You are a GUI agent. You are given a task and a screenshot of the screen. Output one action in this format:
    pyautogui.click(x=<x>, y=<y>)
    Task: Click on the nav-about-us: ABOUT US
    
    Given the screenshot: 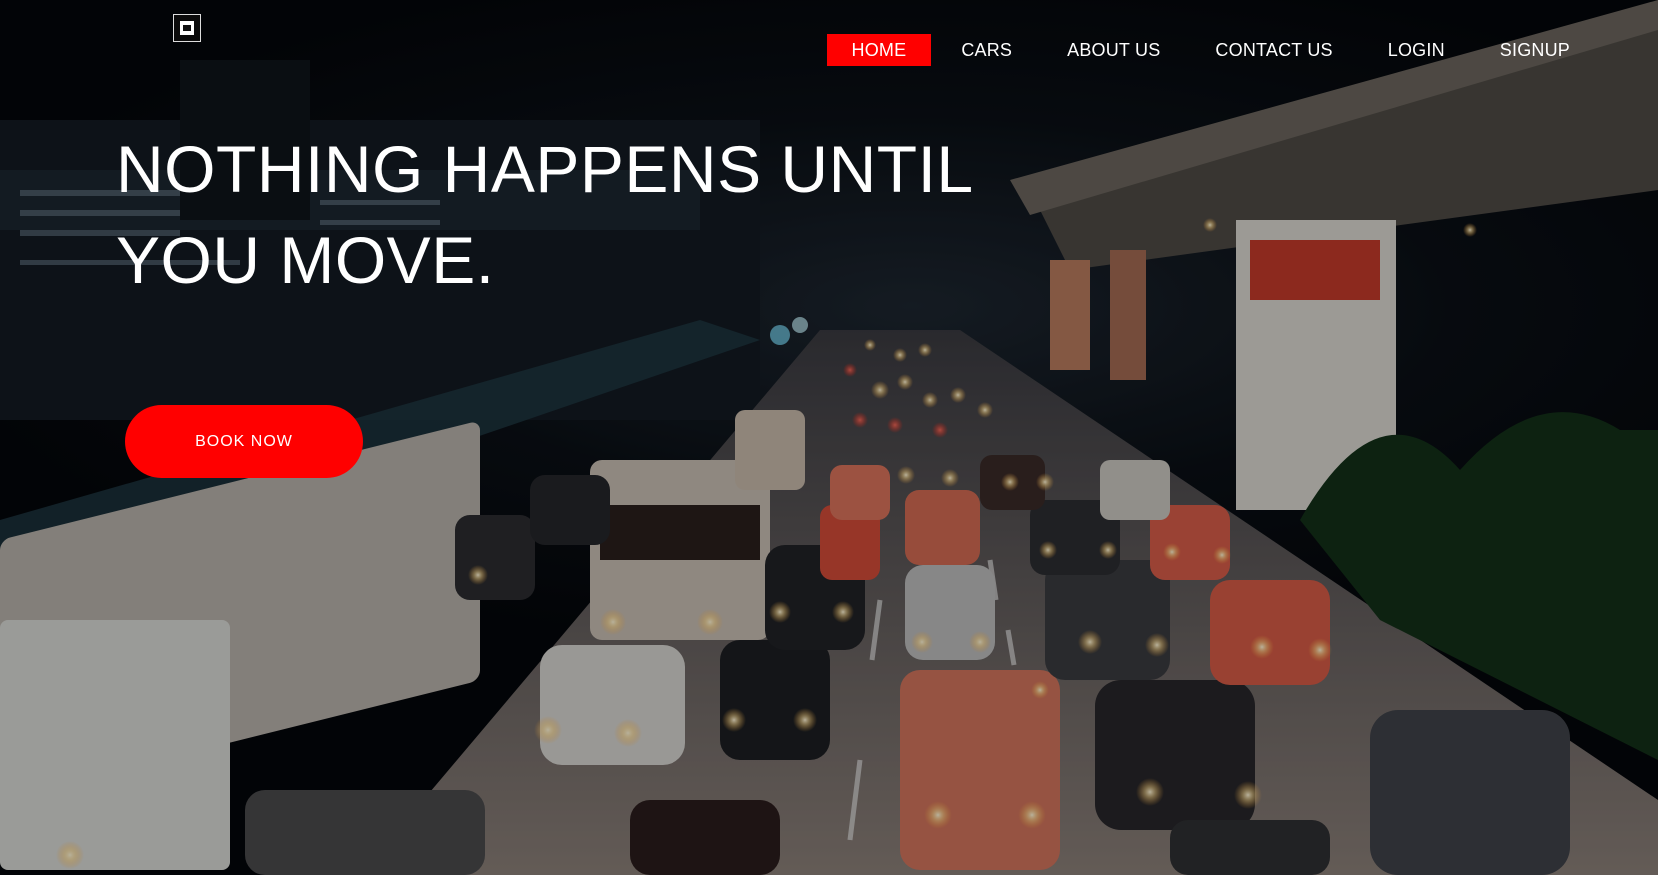 What is the action you would take?
    pyautogui.click(x=1113, y=50)
    